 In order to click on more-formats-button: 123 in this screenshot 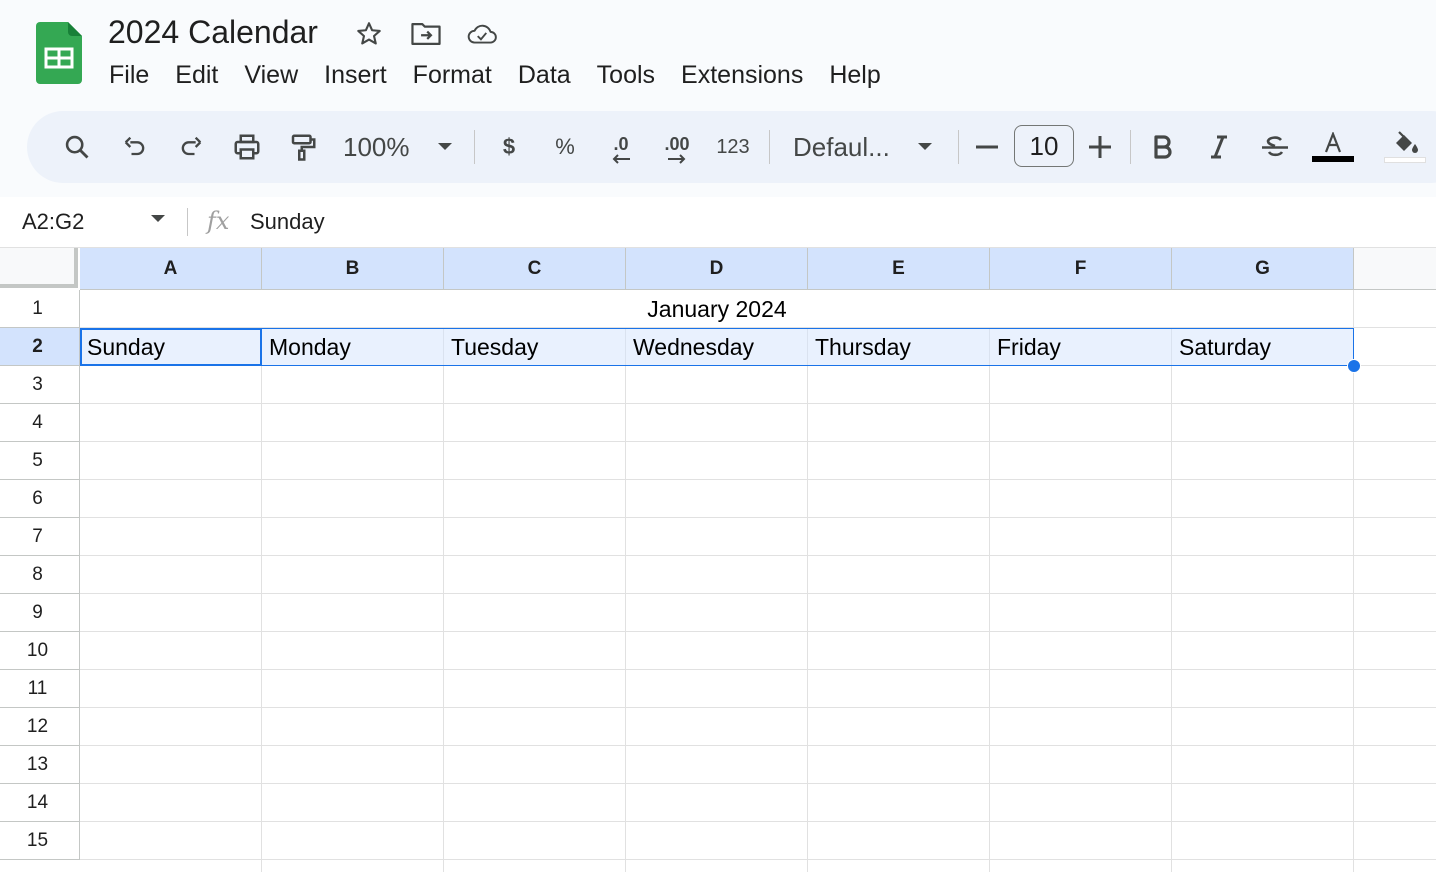, I will do `click(733, 147)`.